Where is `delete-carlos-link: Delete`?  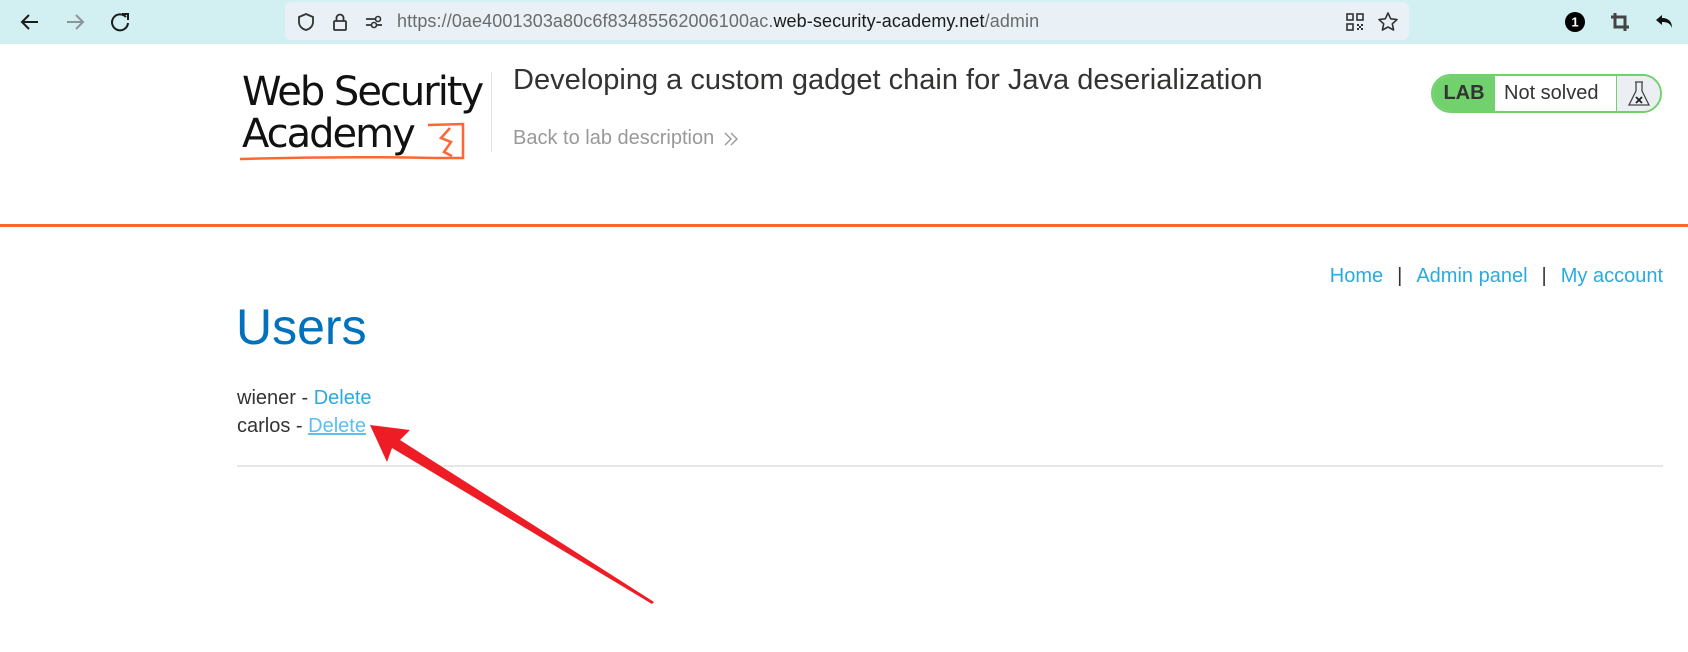 delete-carlos-link: Delete is located at coordinates (337, 426).